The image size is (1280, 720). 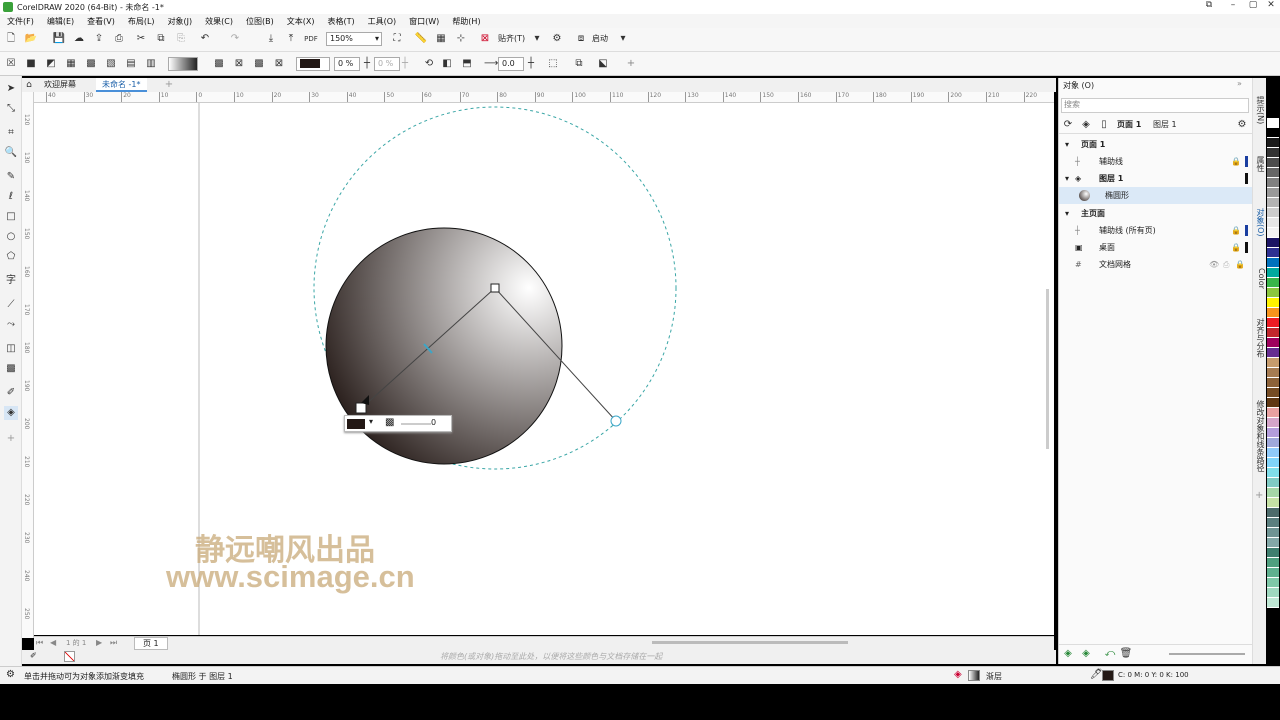 I want to click on home-icon: ⌂, so click(x=29, y=85).